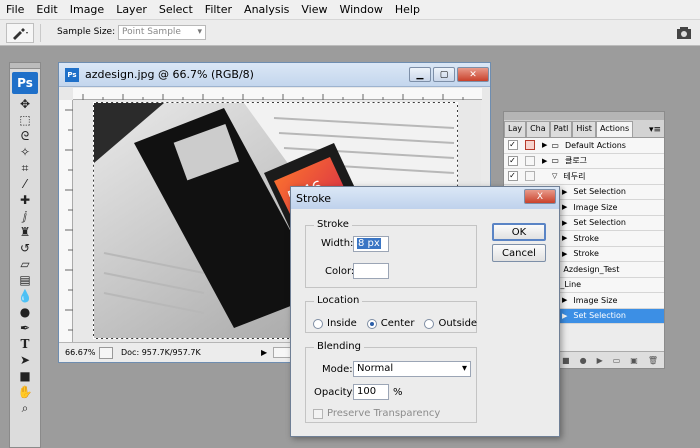  Describe the element at coordinates (15, 9) in the screenshot. I see `menu-file: File` at that location.